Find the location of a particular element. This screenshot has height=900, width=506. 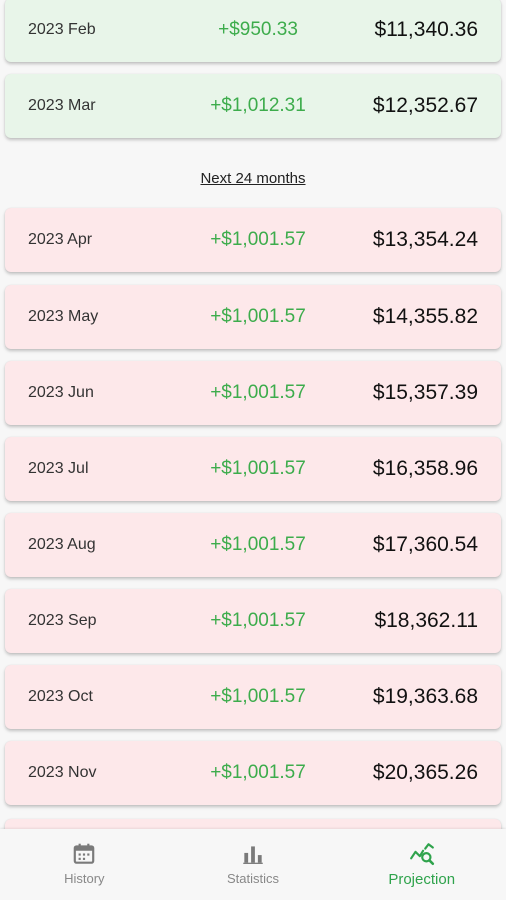

row-month: 2023 Jun is located at coordinates (61, 392).